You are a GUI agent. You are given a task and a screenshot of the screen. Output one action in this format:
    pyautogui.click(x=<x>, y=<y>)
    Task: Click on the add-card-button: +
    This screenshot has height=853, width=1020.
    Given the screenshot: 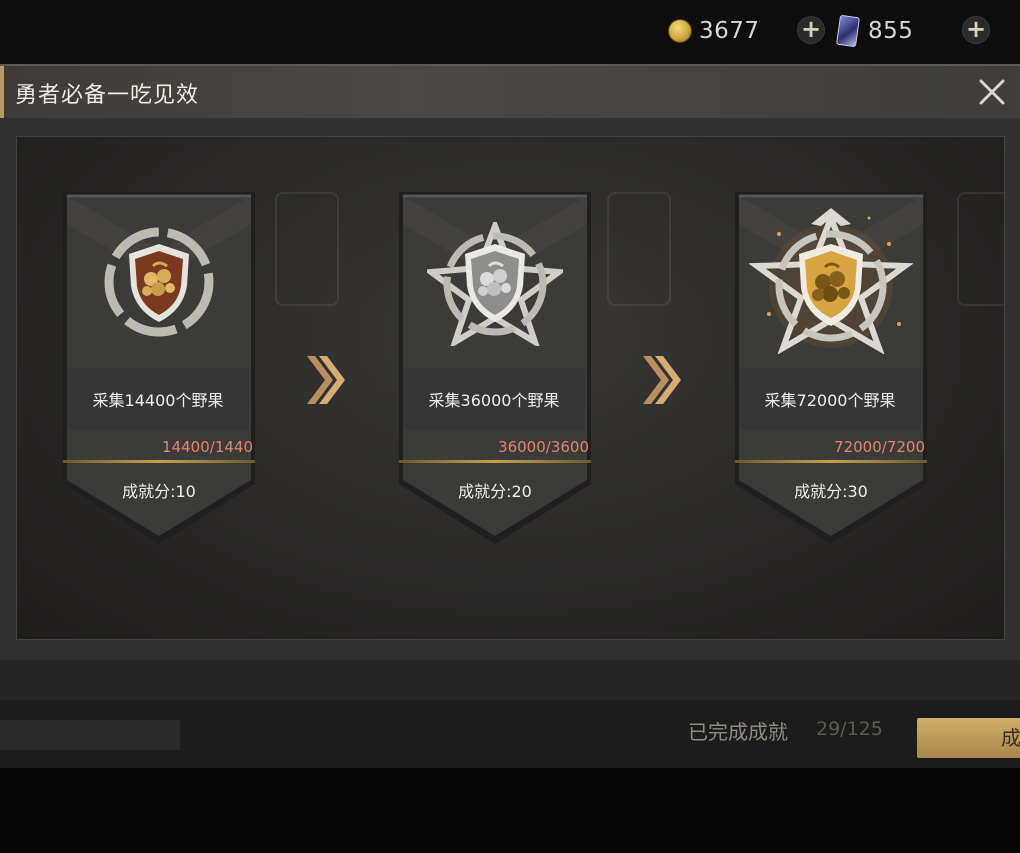 What is the action you would take?
    pyautogui.click(x=976, y=30)
    